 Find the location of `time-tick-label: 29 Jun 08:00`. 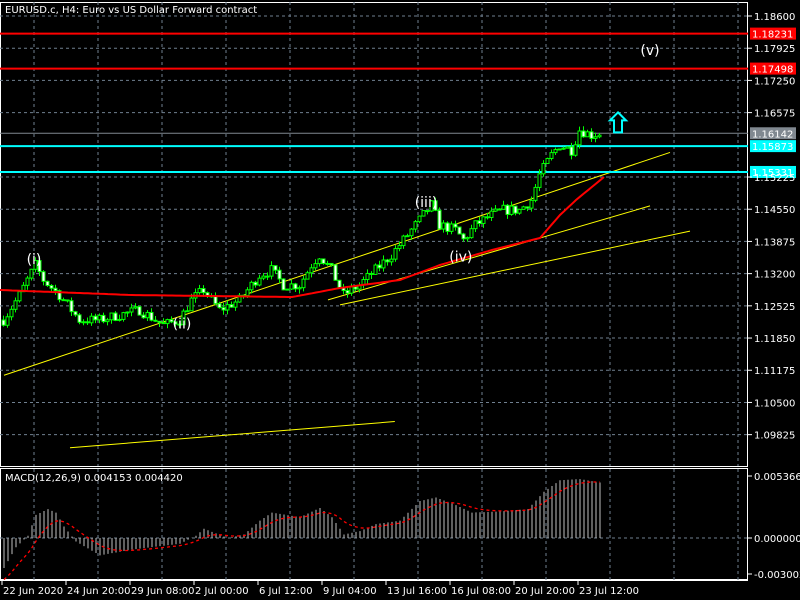

time-tick-label: 29 Jun 08:00 is located at coordinates (163, 591).